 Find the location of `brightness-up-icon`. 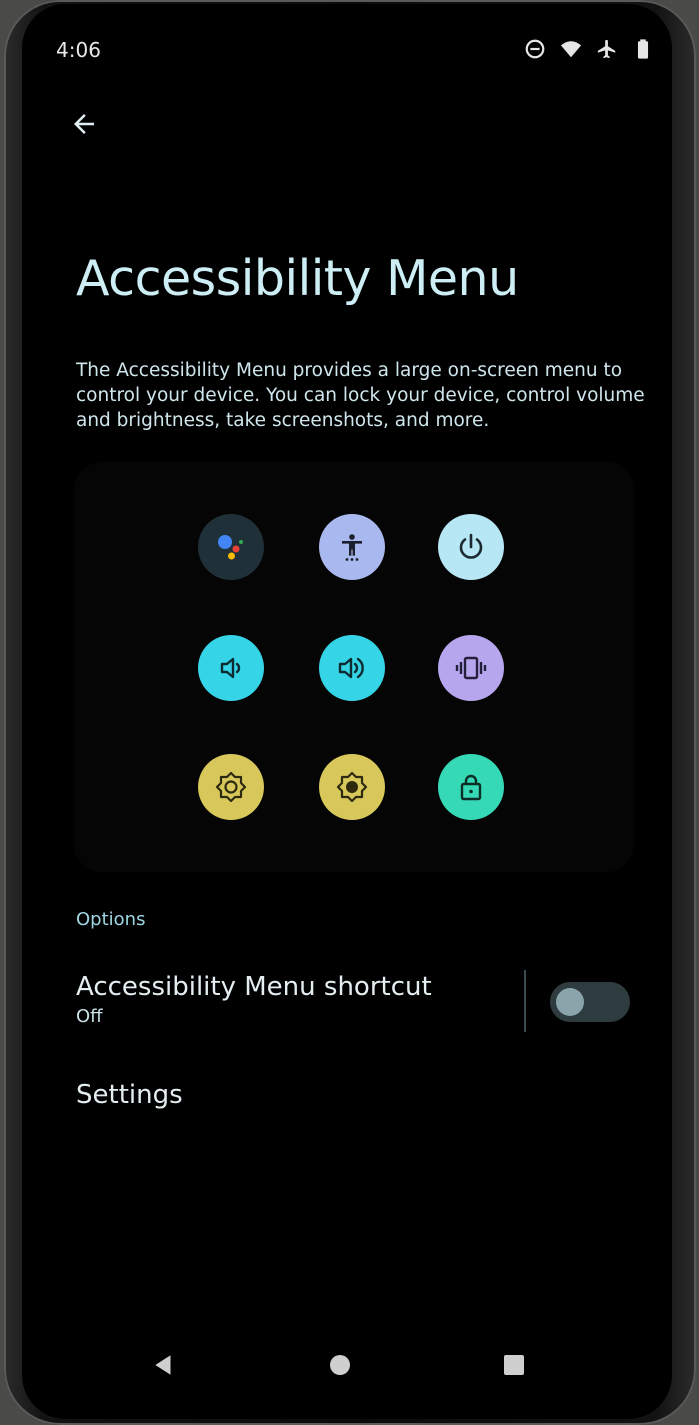

brightness-up-icon is located at coordinates (352, 787).